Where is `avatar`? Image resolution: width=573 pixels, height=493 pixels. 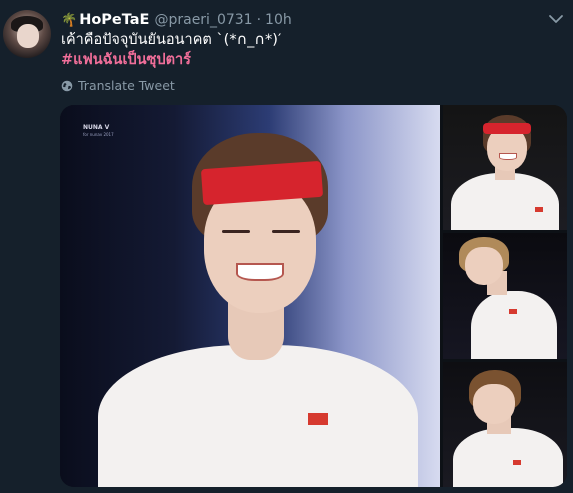
avatar is located at coordinates (27, 34).